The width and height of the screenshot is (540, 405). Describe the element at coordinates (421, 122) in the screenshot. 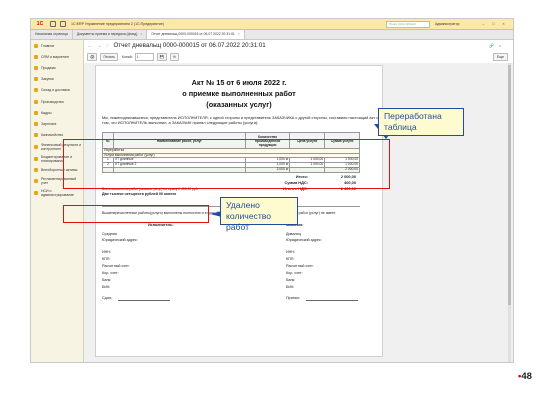

I see `callout-reworked-table: Переработана таблица` at that location.